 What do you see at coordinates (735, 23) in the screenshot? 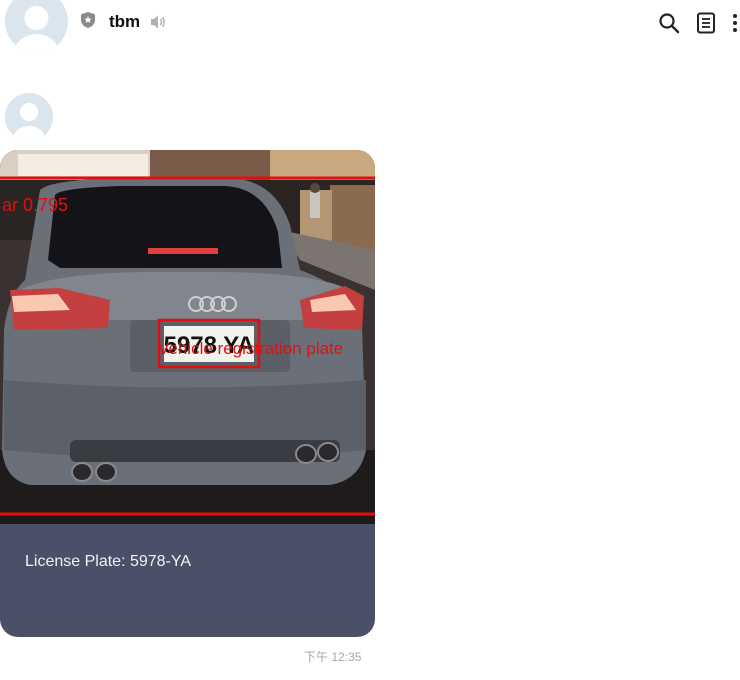
I see `more-vertical-icon` at bounding box center [735, 23].